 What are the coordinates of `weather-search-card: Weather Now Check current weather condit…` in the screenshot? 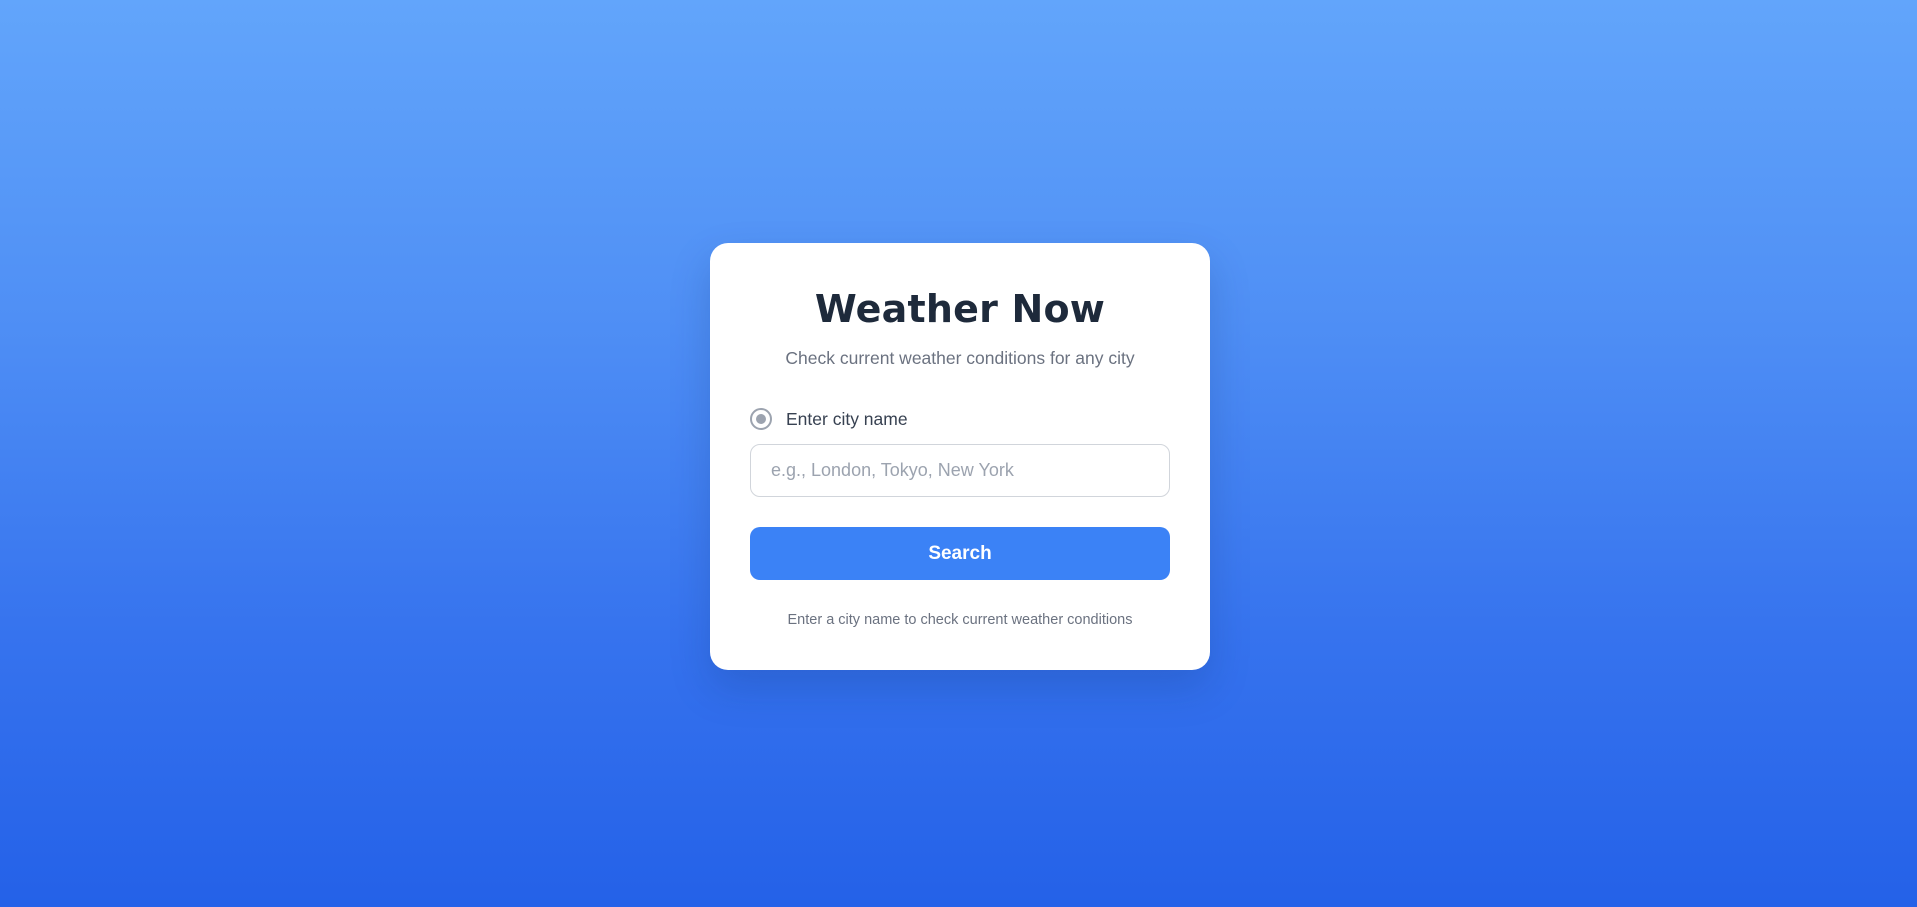 It's located at (960, 456).